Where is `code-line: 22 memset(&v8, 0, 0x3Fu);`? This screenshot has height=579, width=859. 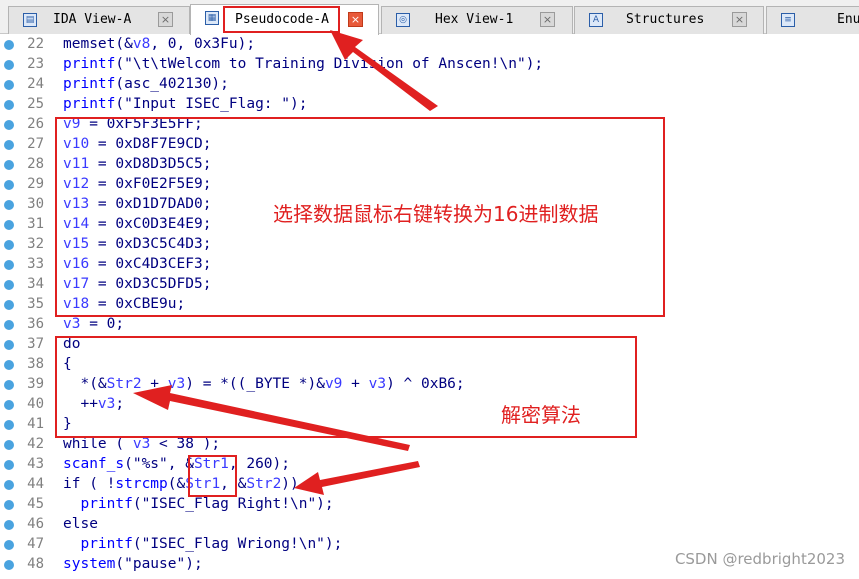 code-line: 22 memset(&v8, 0, 0x3Fu); is located at coordinates (429, 45).